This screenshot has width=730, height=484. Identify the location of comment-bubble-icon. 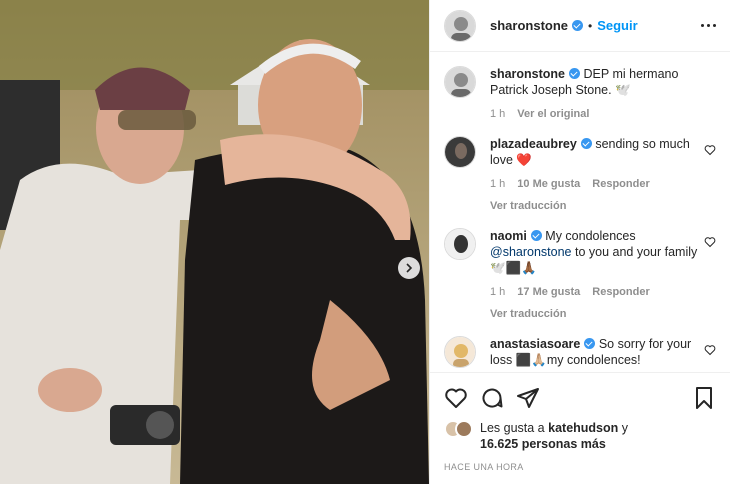
(492, 398).